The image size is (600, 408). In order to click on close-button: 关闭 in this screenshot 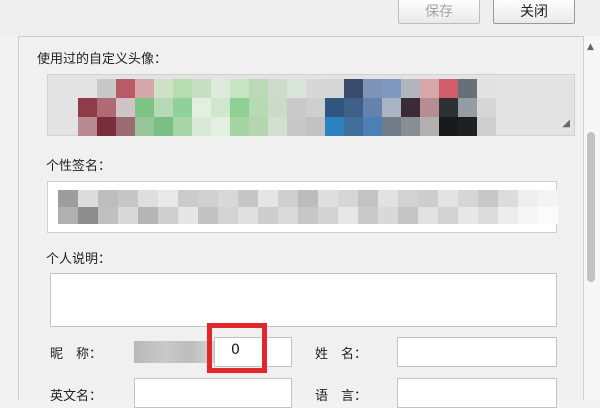, I will do `click(534, 12)`.